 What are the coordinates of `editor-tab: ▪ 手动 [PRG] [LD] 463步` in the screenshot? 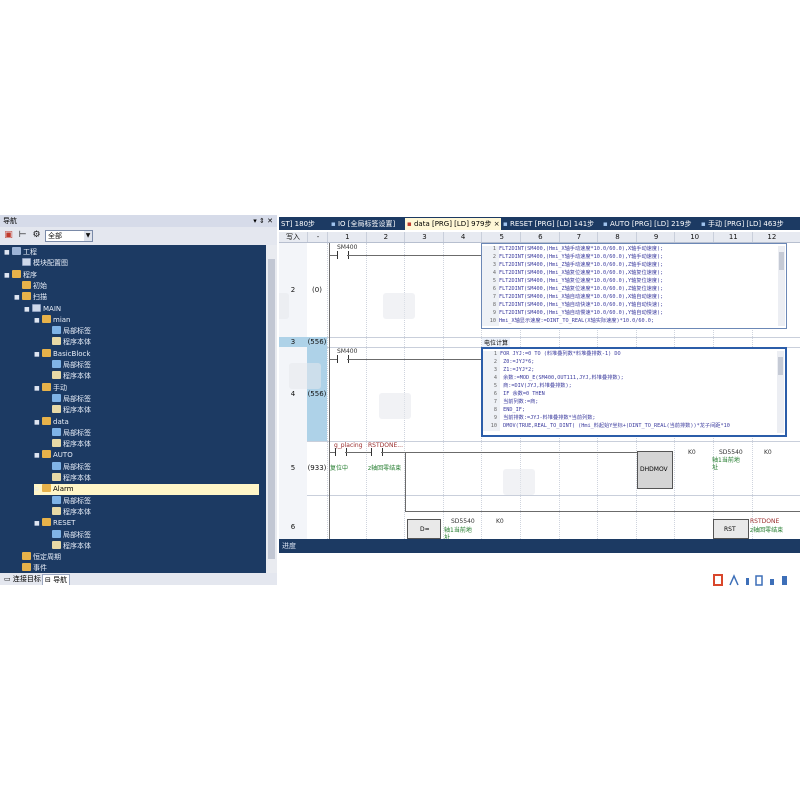 It's located at (749, 224).